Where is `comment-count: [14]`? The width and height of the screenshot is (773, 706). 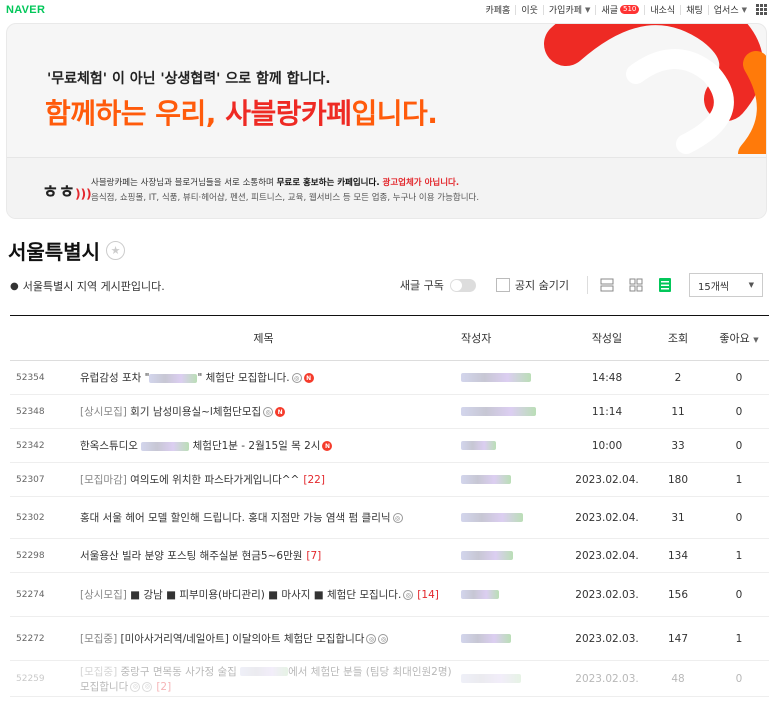
comment-count: [14] is located at coordinates (428, 595).